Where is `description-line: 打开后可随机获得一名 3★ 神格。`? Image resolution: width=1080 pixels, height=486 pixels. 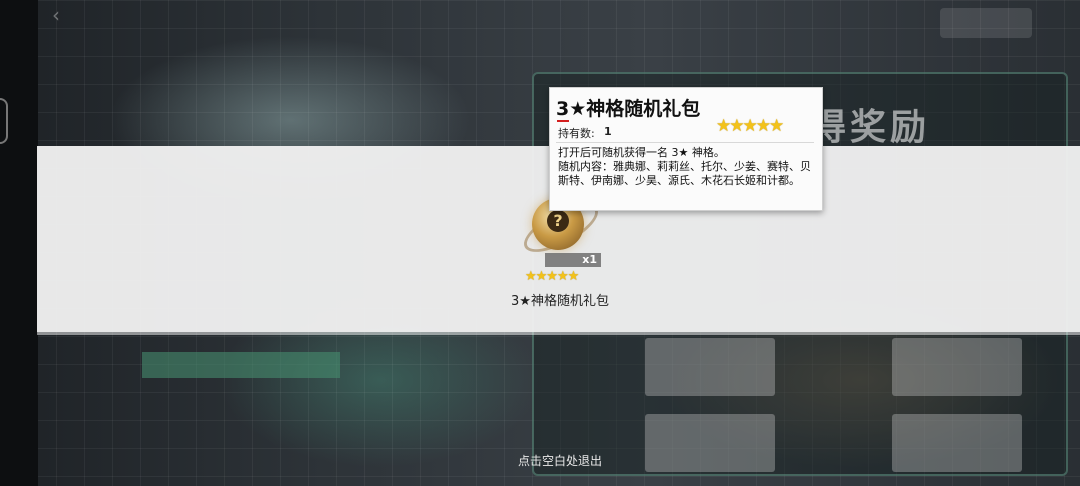 description-line: 打开后可随机获得一名 3★ 神格。 is located at coordinates (641, 152).